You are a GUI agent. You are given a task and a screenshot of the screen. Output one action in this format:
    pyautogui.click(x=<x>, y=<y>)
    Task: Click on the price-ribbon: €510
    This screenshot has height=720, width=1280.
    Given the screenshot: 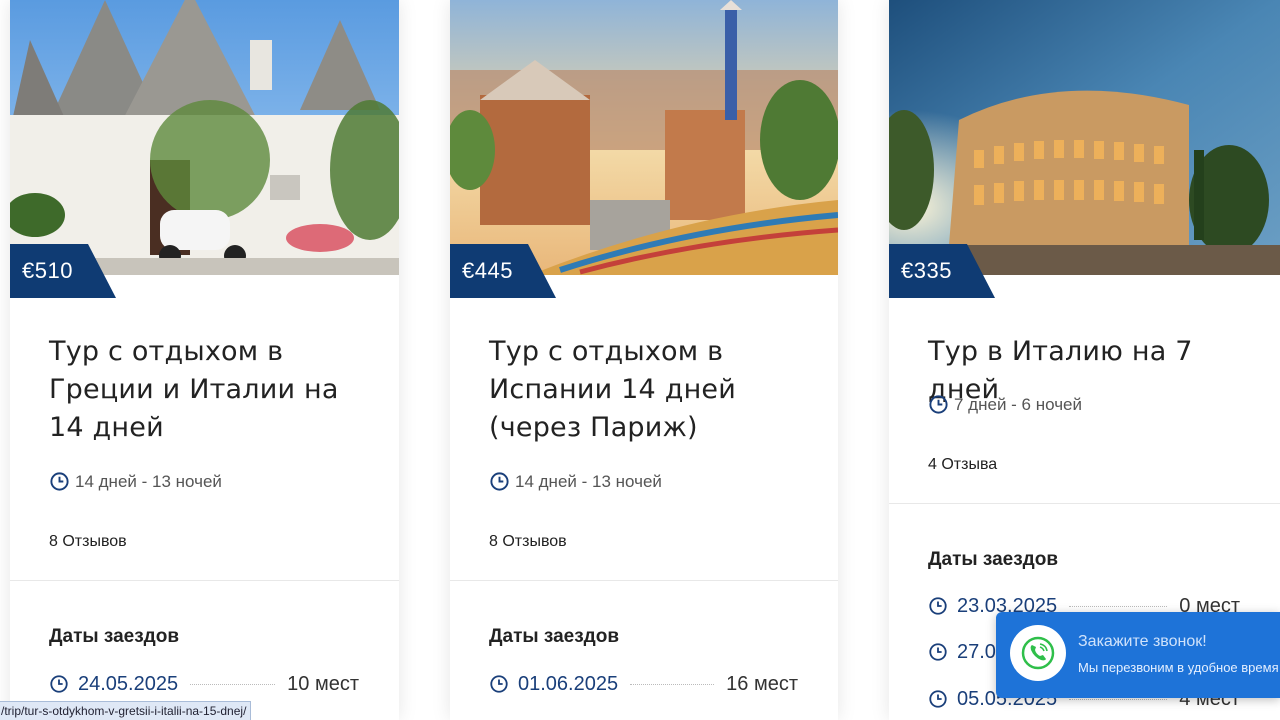 What is the action you would take?
    pyautogui.click(x=63, y=271)
    